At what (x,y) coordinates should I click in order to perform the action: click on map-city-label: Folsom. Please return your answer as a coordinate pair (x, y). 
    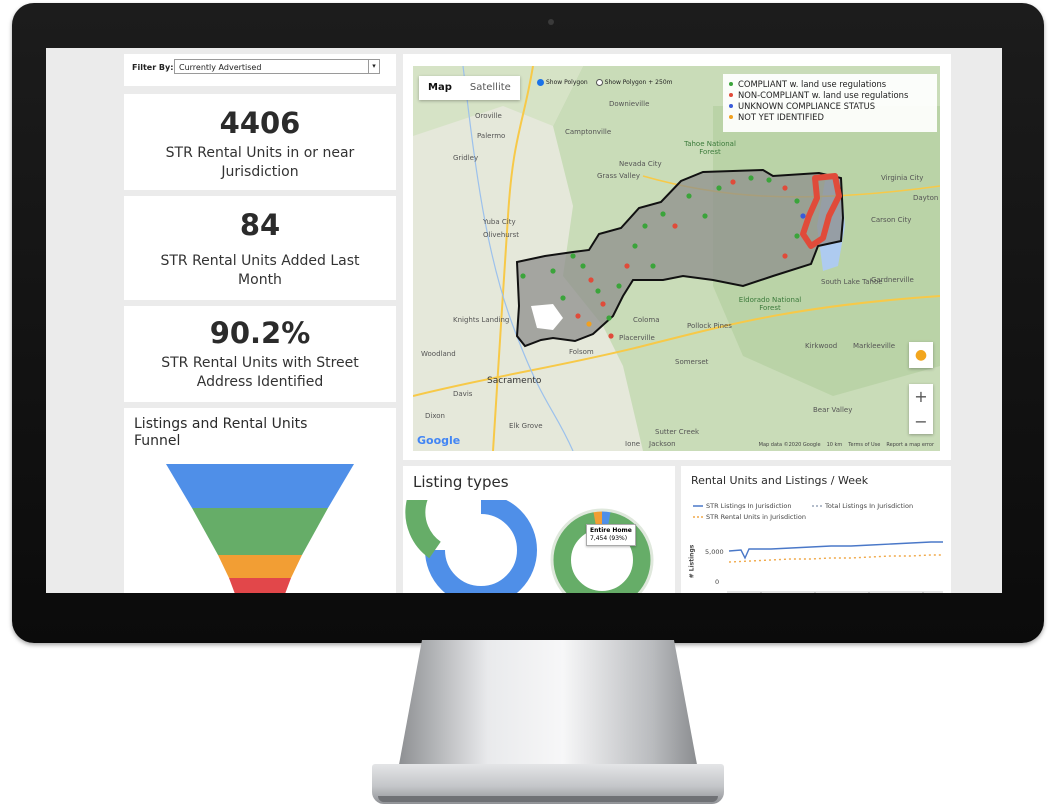
    Looking at the image, I should click on (581, 352).